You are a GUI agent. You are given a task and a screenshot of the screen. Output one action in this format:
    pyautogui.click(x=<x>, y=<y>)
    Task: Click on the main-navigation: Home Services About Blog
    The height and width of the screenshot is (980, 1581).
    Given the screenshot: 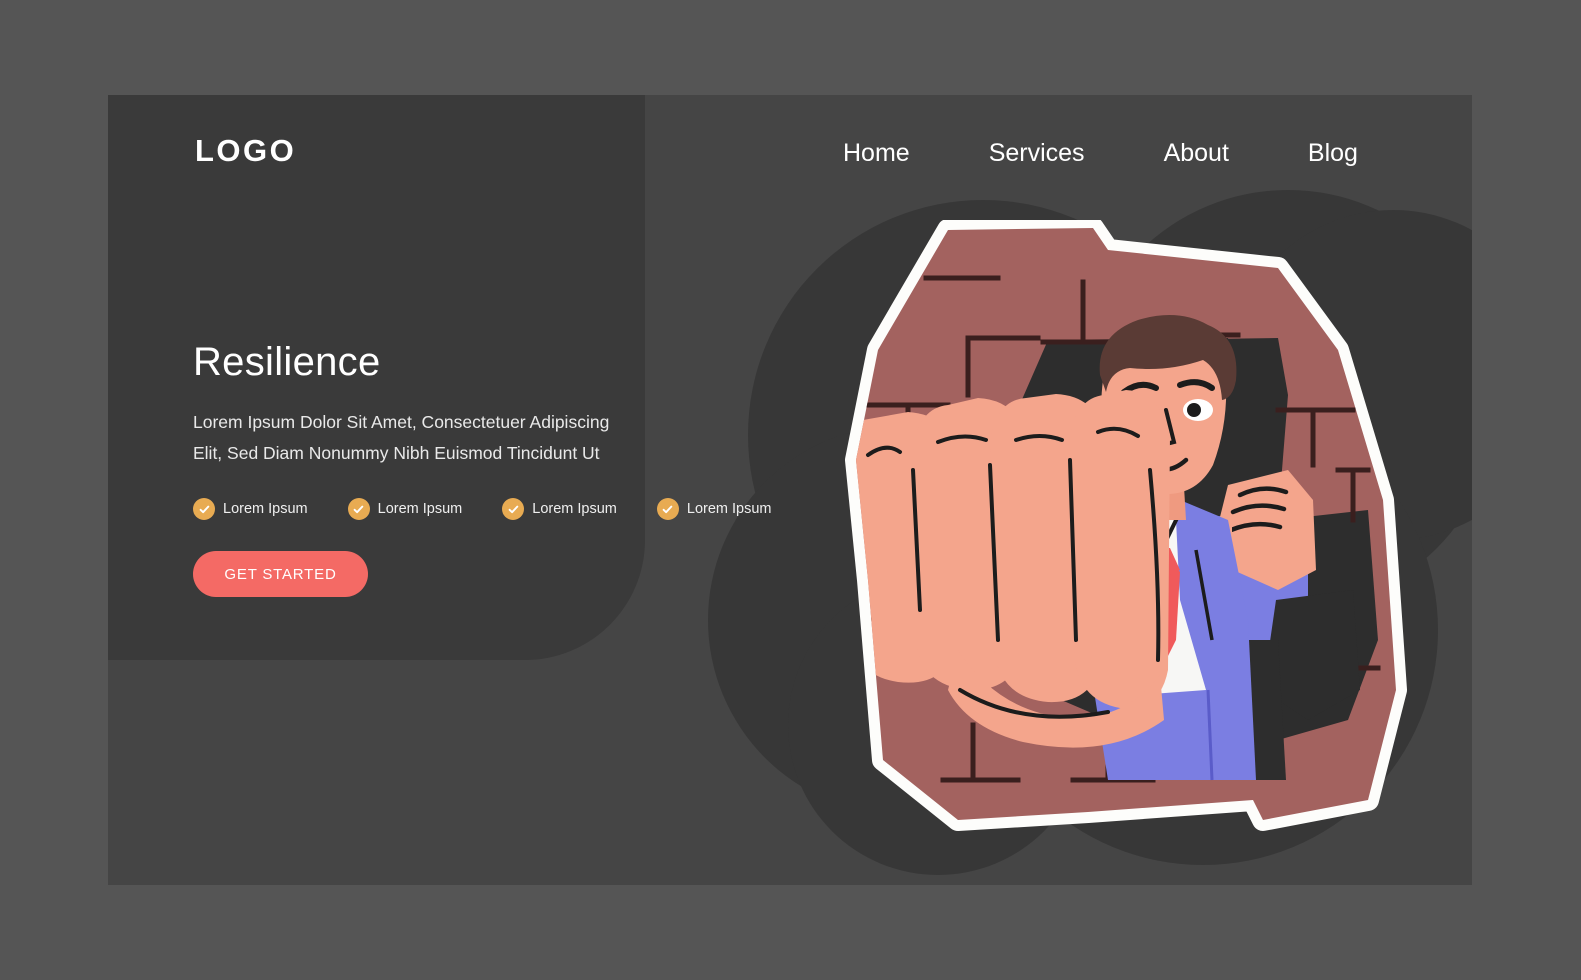 What is the action you would take?
    pyautogui.click(x=1100, y=153)
    